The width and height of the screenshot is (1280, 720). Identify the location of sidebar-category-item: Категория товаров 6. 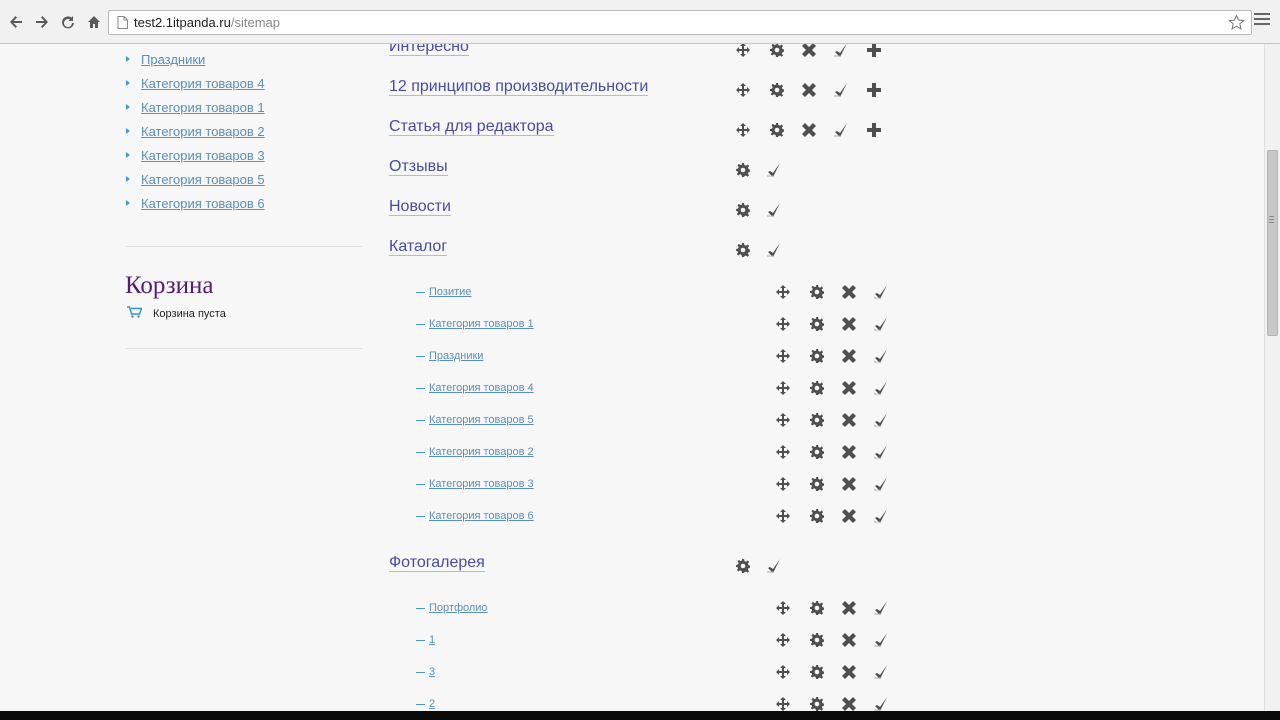
(195, 203).